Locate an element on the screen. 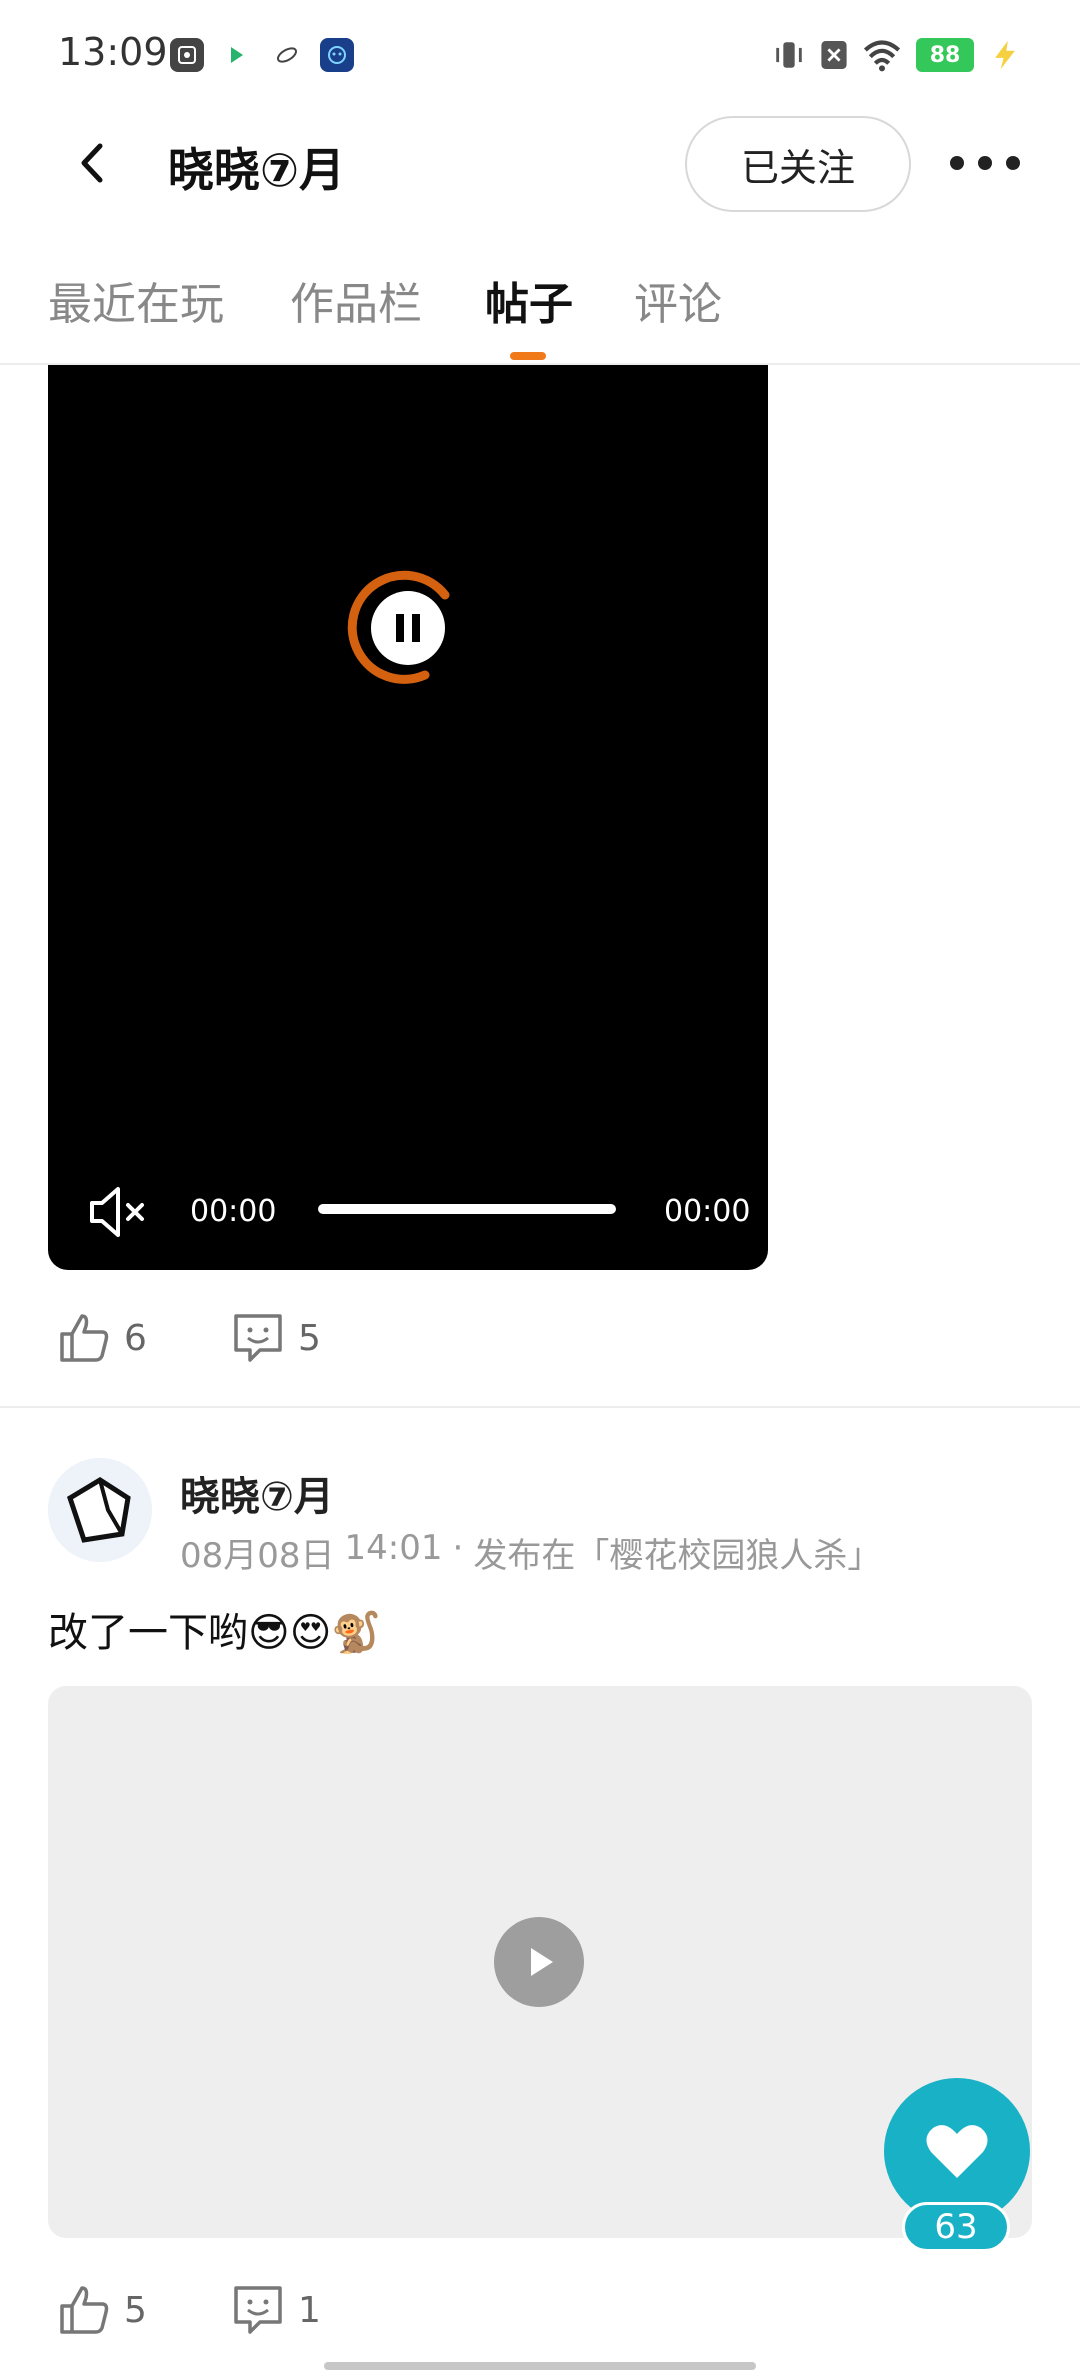  like-action: 5 is located at coordinates (101, 2310).